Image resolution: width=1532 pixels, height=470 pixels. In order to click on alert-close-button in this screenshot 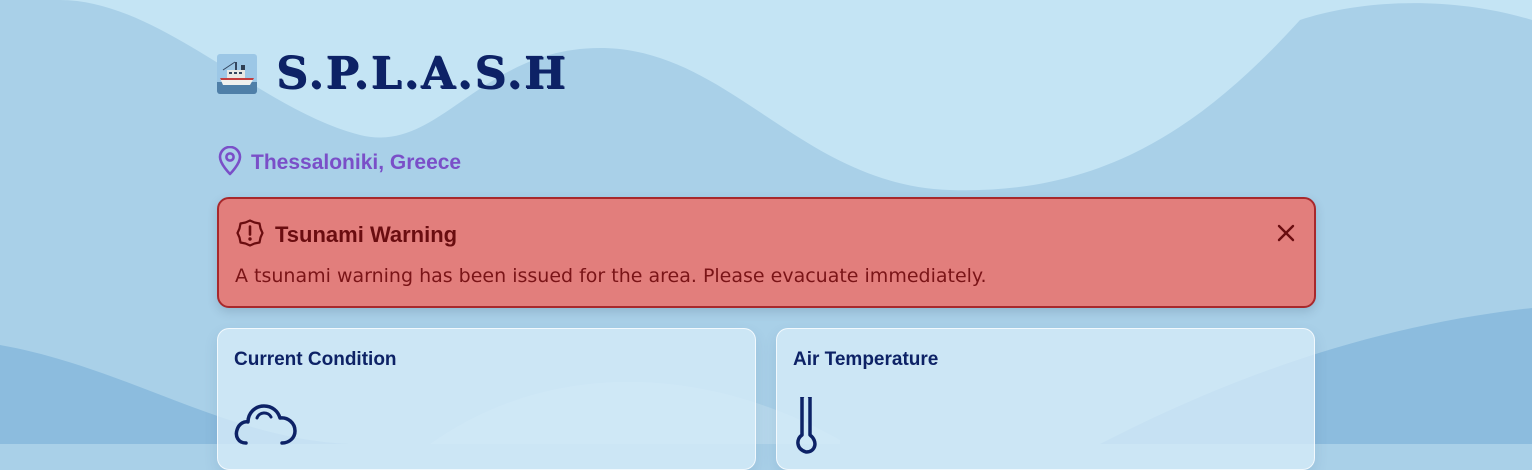, I will do `click(1286, 233)`.